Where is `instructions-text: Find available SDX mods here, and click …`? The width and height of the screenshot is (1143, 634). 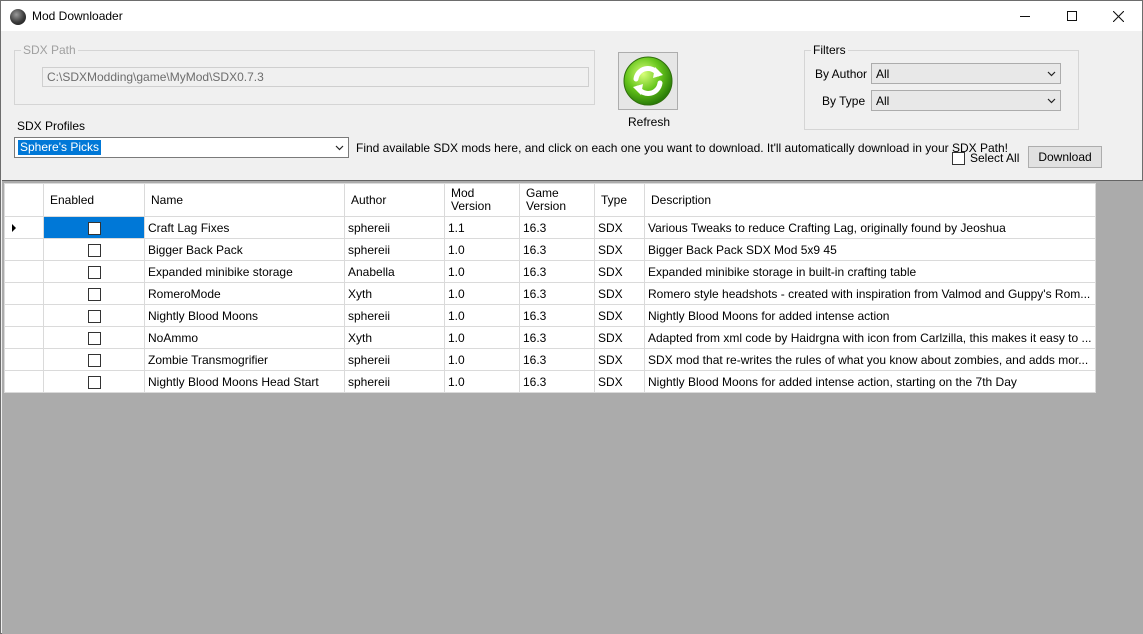 instructions-text: Find available SDX mods here, and click … is located at coordinates (682, 148).